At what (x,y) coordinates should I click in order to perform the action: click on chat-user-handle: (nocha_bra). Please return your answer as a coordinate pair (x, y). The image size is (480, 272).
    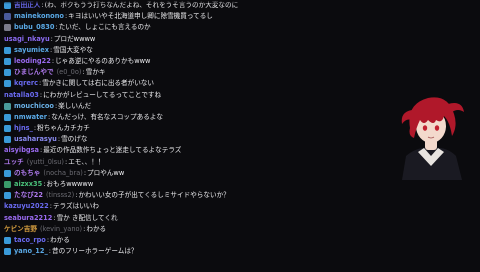
    Looking at the image, I should click on (63, 172).